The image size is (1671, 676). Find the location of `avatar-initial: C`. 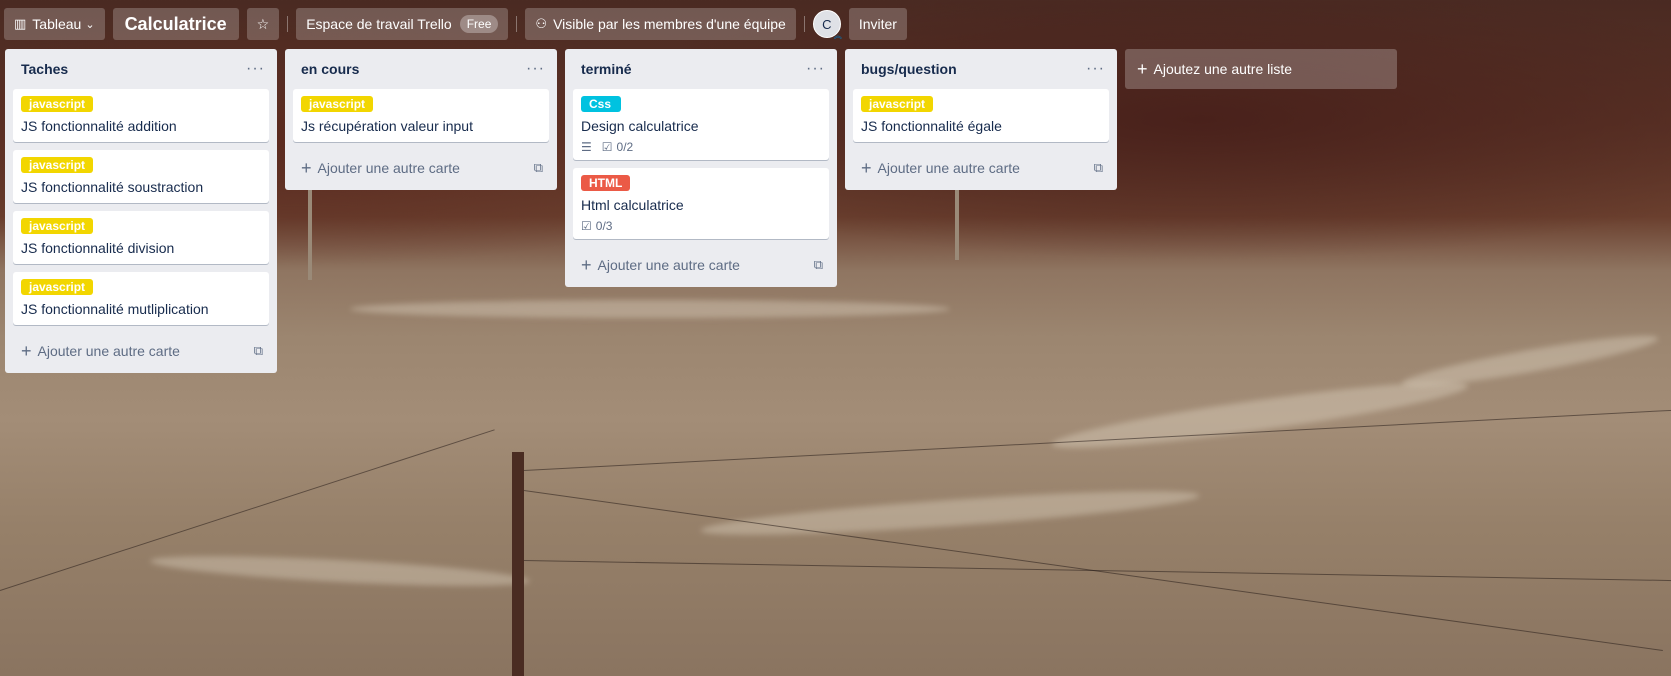

avatar-initial: C is located at coordinates (827, 24).